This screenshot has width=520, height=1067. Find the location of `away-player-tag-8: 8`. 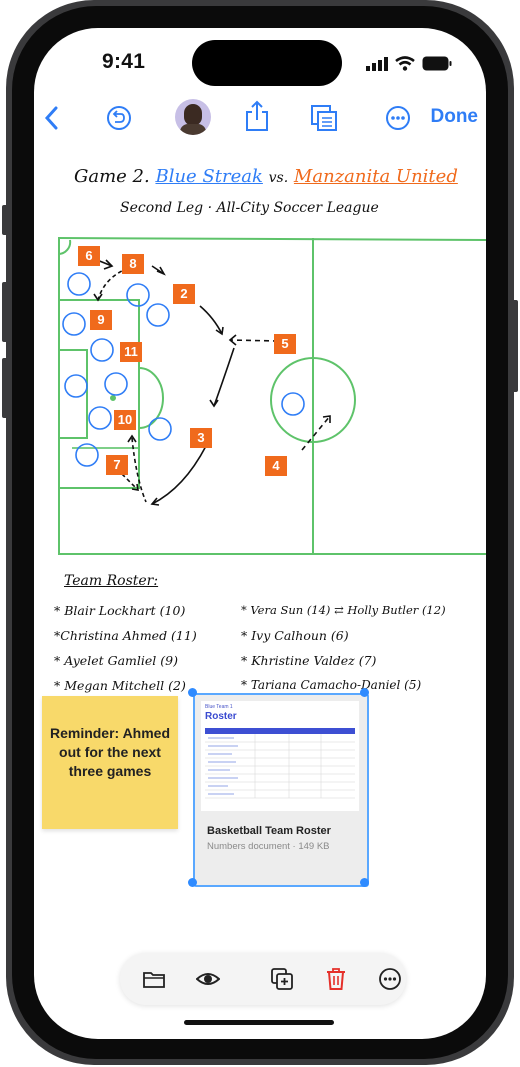

away-player-tag-8: 8 is located at coordinates (133, 264).